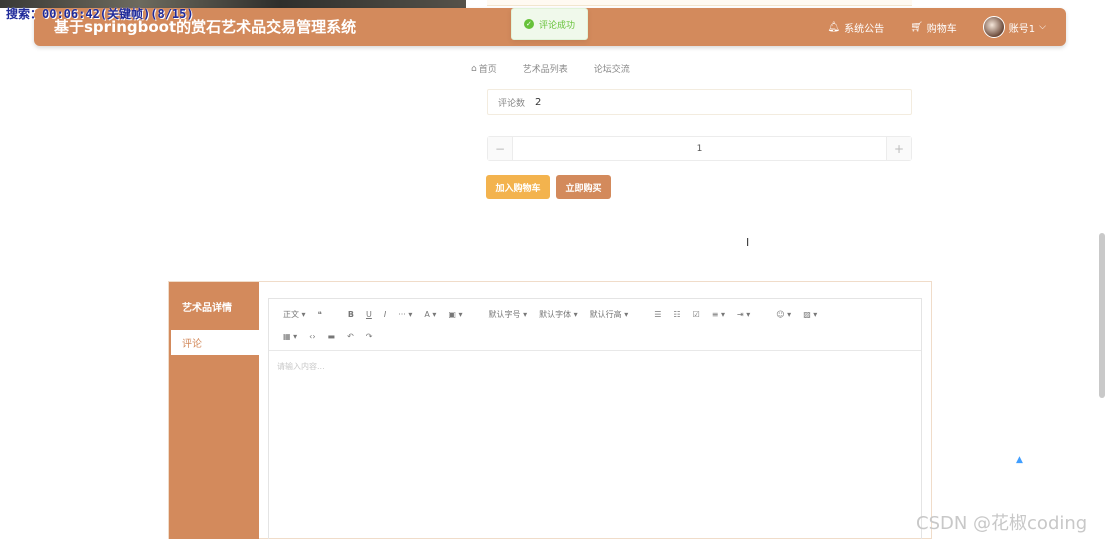  What do you see at coordinates (810, 314) in the screenshot?
I see `image-icon: ▨ ▾` at bounding box center [810, 314].